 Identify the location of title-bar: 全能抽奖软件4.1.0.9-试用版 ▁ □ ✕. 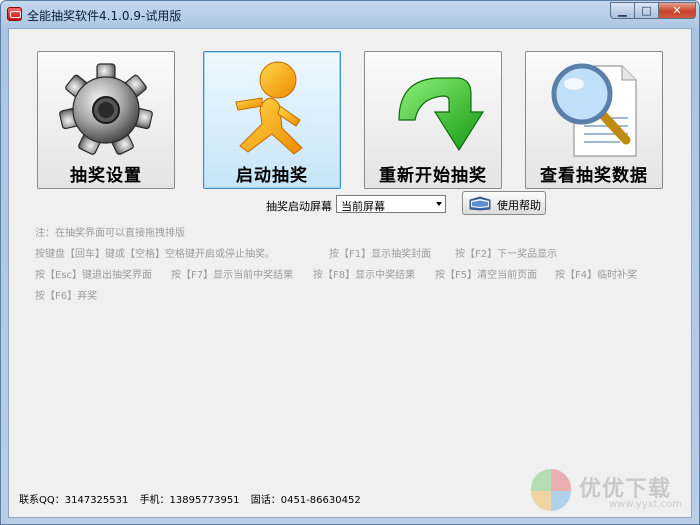
(350, 14).